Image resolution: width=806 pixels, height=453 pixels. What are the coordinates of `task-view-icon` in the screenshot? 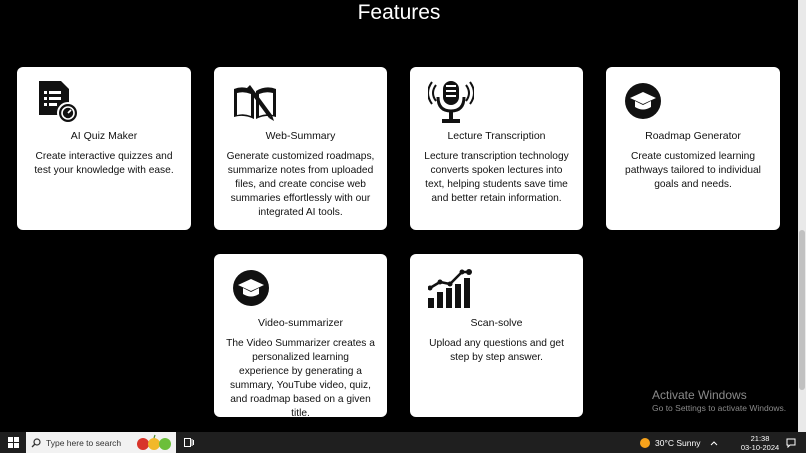 It's located at (189, 442).